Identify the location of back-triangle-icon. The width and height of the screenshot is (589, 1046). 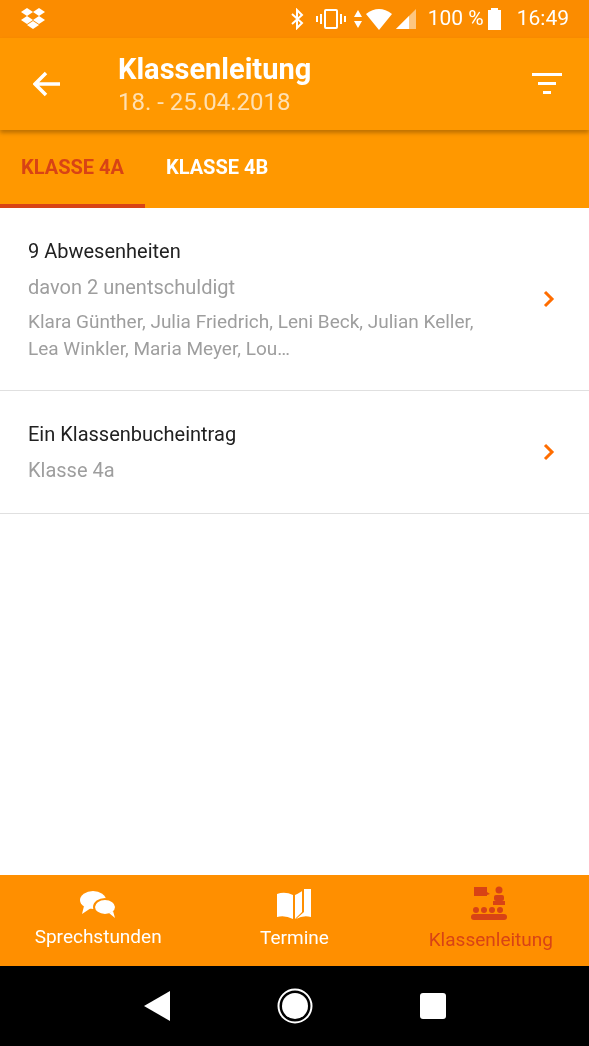
(157, 1006).